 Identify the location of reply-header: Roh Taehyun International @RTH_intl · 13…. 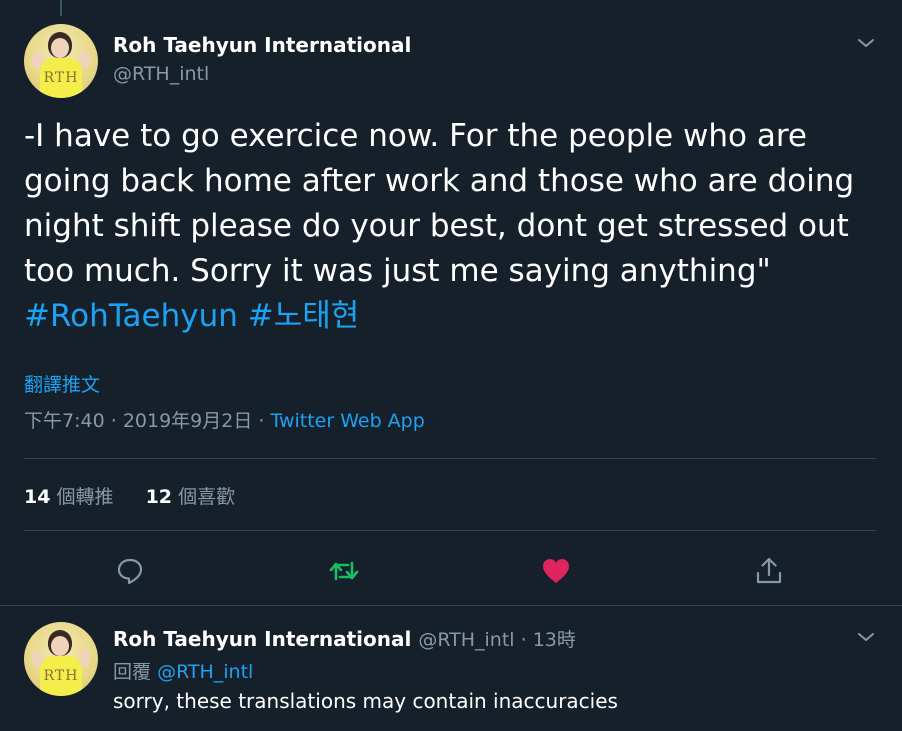
(344, 638).